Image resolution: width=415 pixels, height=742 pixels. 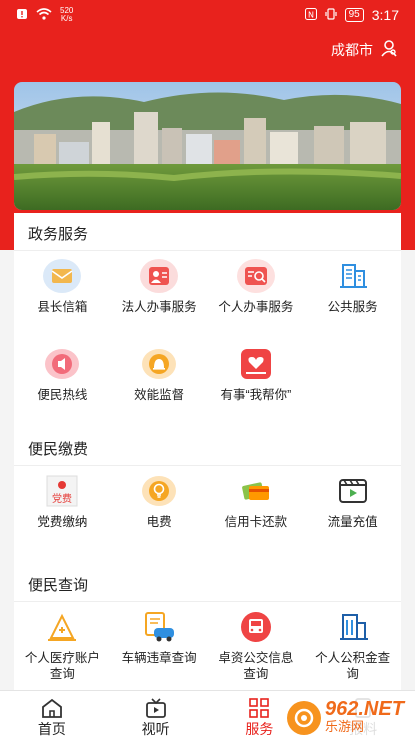 I want to click on vibrate-icon, so click(x=331, y=15).